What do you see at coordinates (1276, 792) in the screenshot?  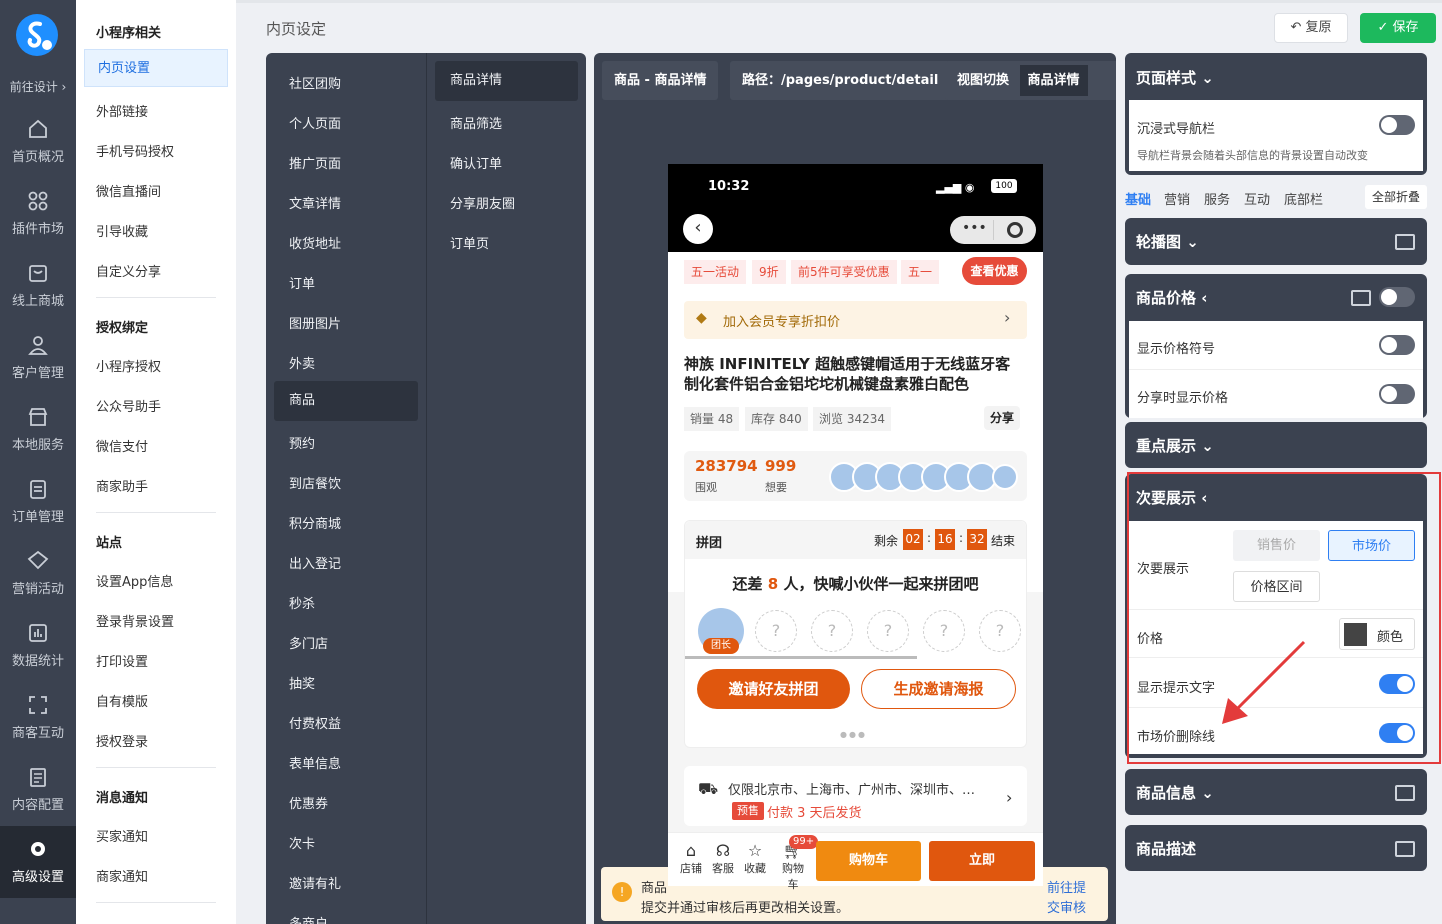 I see `product-info-section: 商品信息 ⌄` at bounding box center [1276, 792].